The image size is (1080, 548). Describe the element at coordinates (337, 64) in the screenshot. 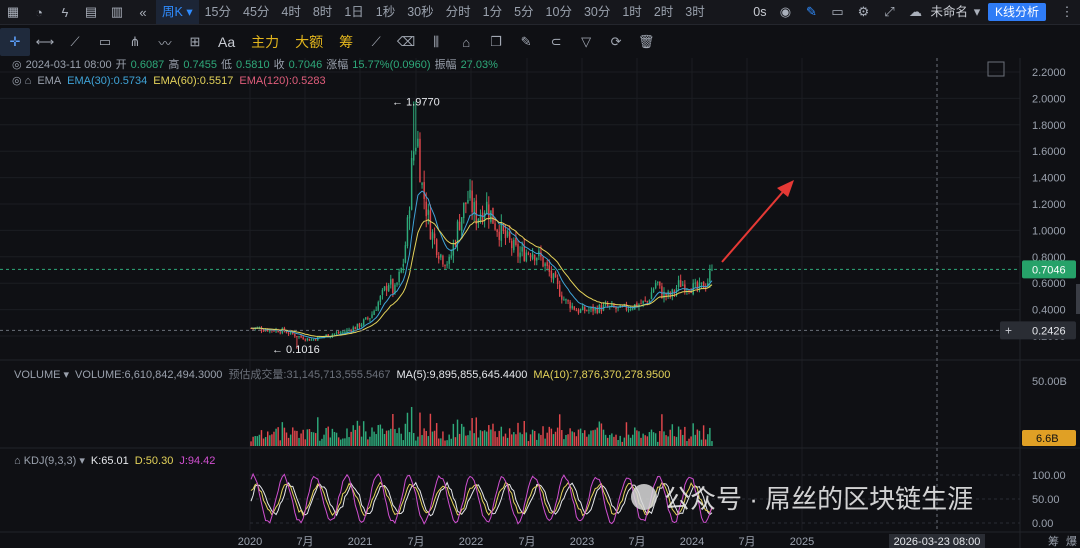

I see `change-label: 涨幅` at that location.